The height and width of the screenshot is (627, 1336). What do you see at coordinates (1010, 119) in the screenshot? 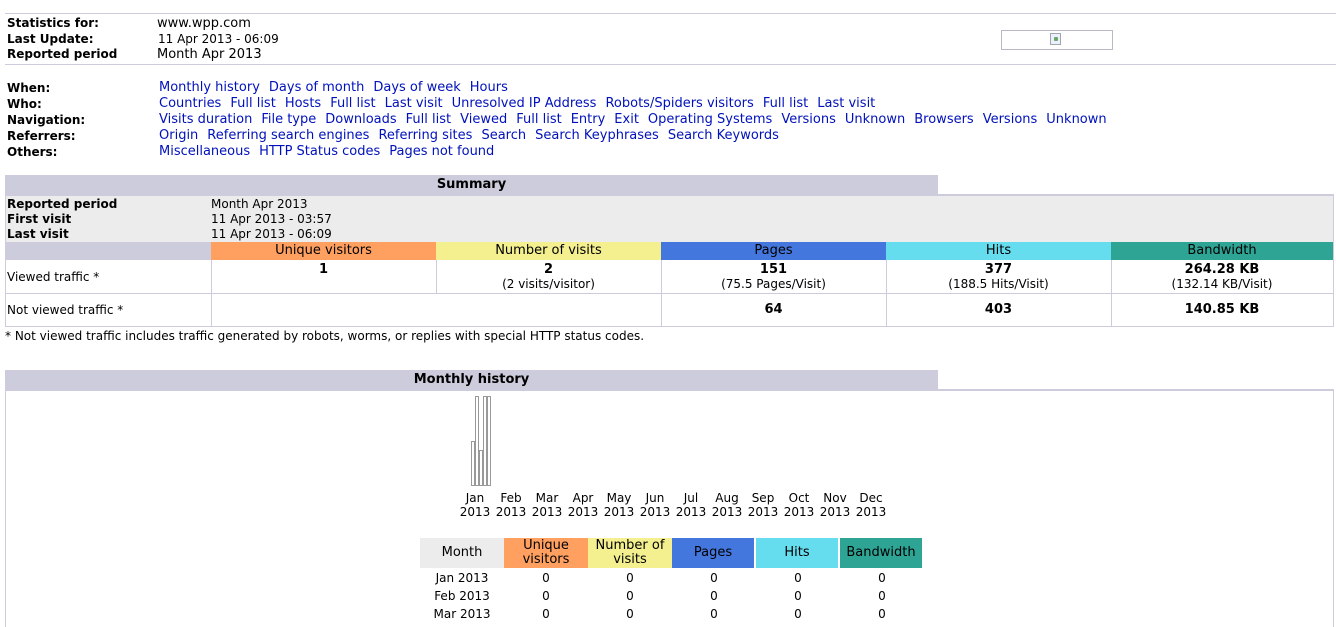
I see `link-browser-versions: Versions` at bounding box center [1010, 119].